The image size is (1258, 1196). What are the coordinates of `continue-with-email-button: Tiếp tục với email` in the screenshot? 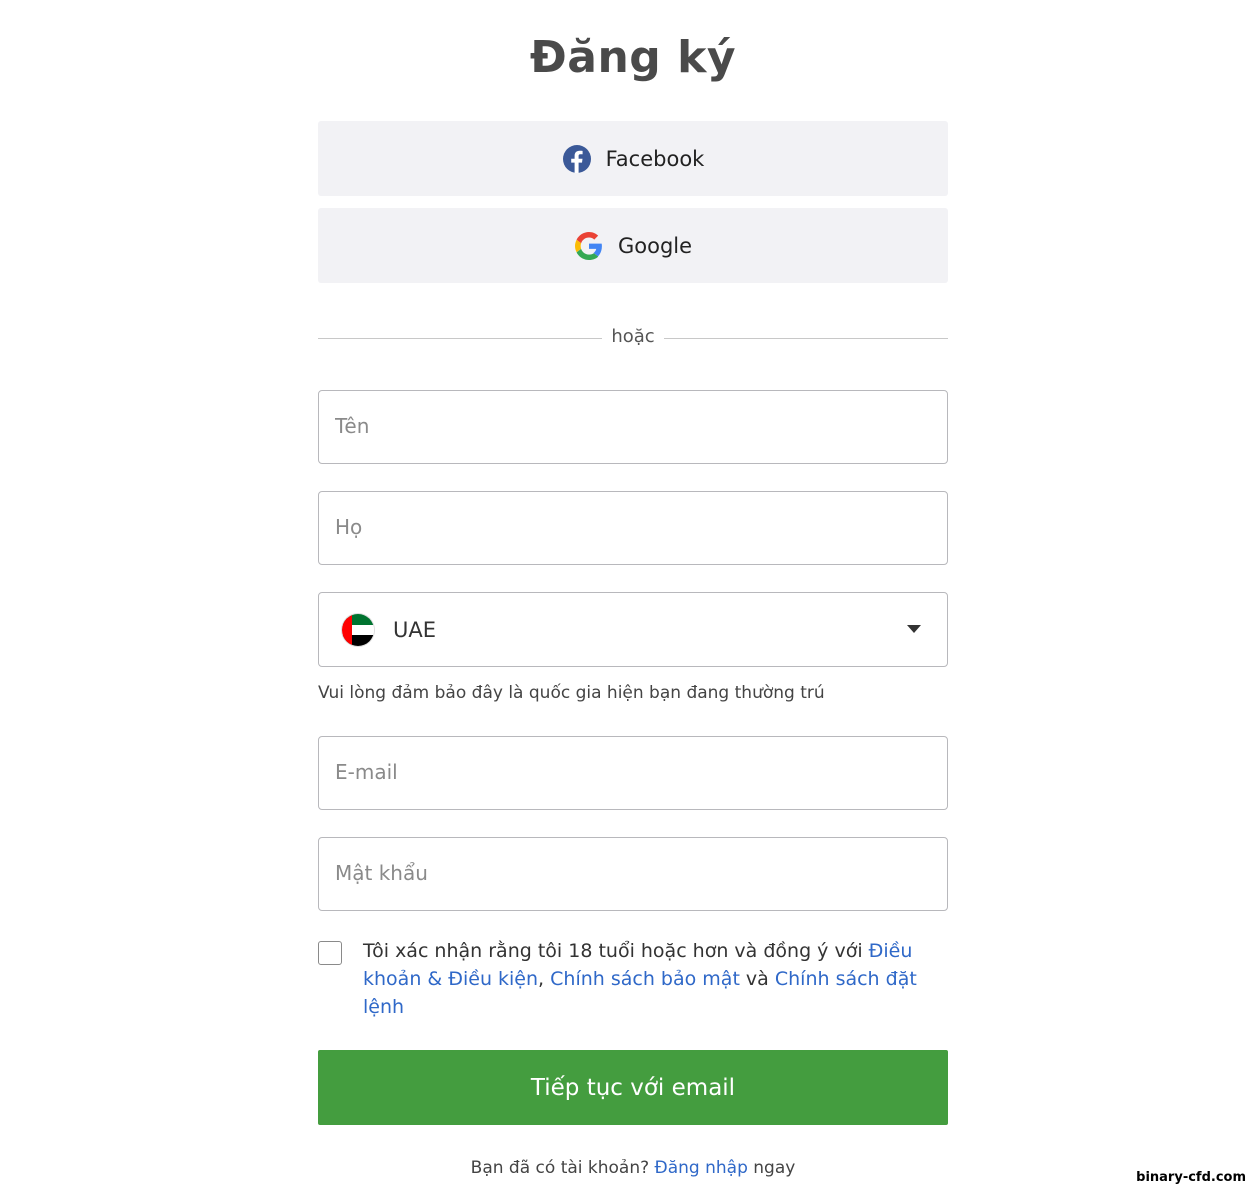 It's located at (633, 1087).